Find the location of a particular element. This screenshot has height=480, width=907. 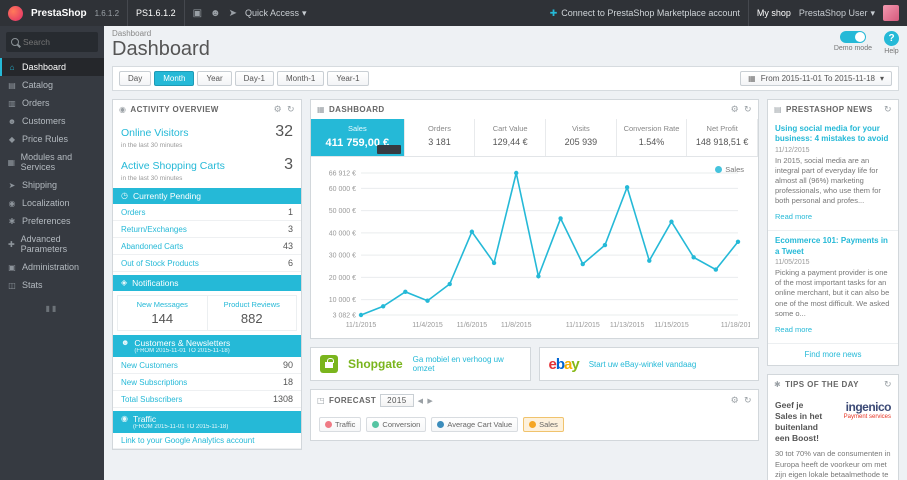

forecast-option-conversion: Conversion is located at coordinates (396, 424).